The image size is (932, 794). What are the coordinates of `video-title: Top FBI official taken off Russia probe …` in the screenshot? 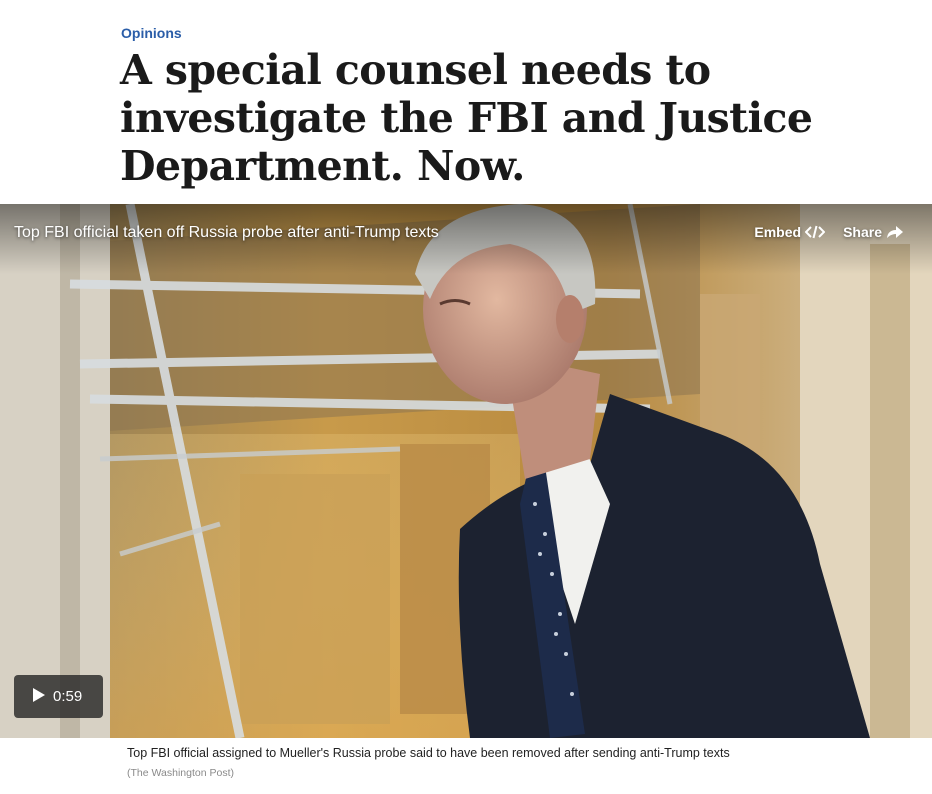 It's located at (226, 232).